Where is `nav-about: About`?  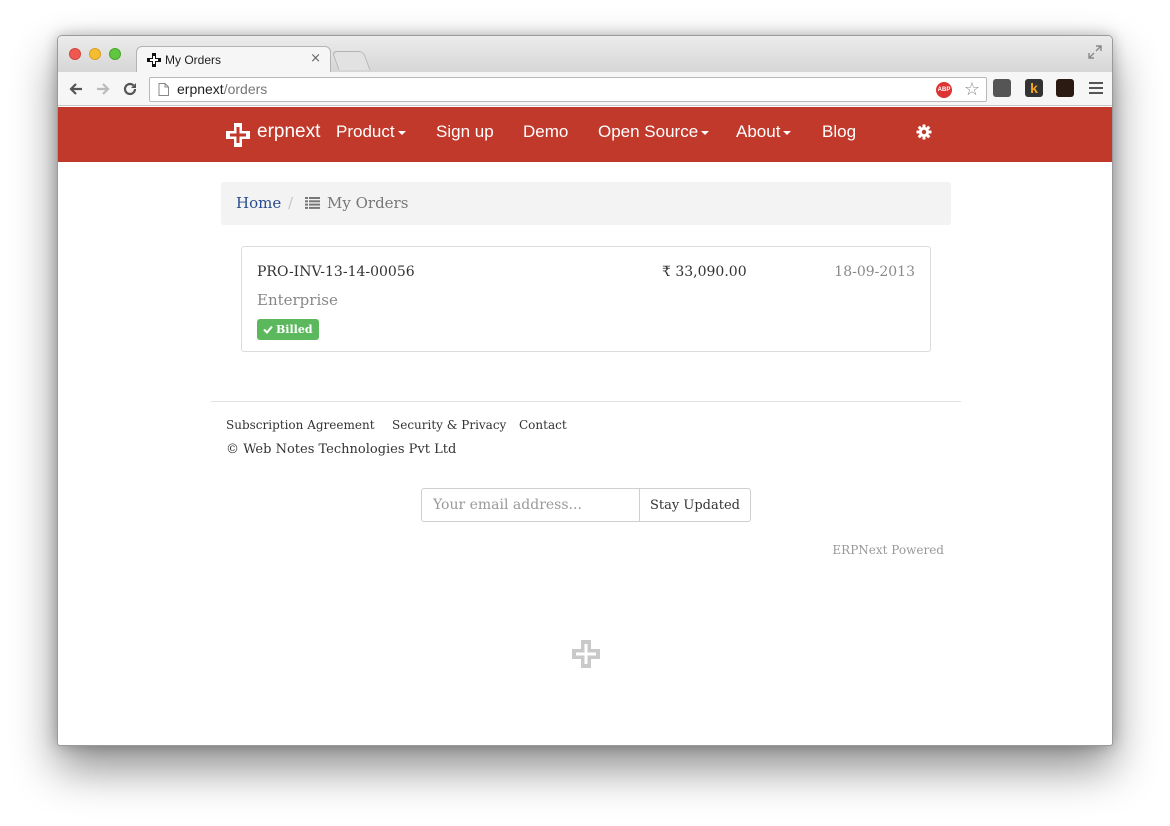
nav-about: About is located at coordinates (764, 132).